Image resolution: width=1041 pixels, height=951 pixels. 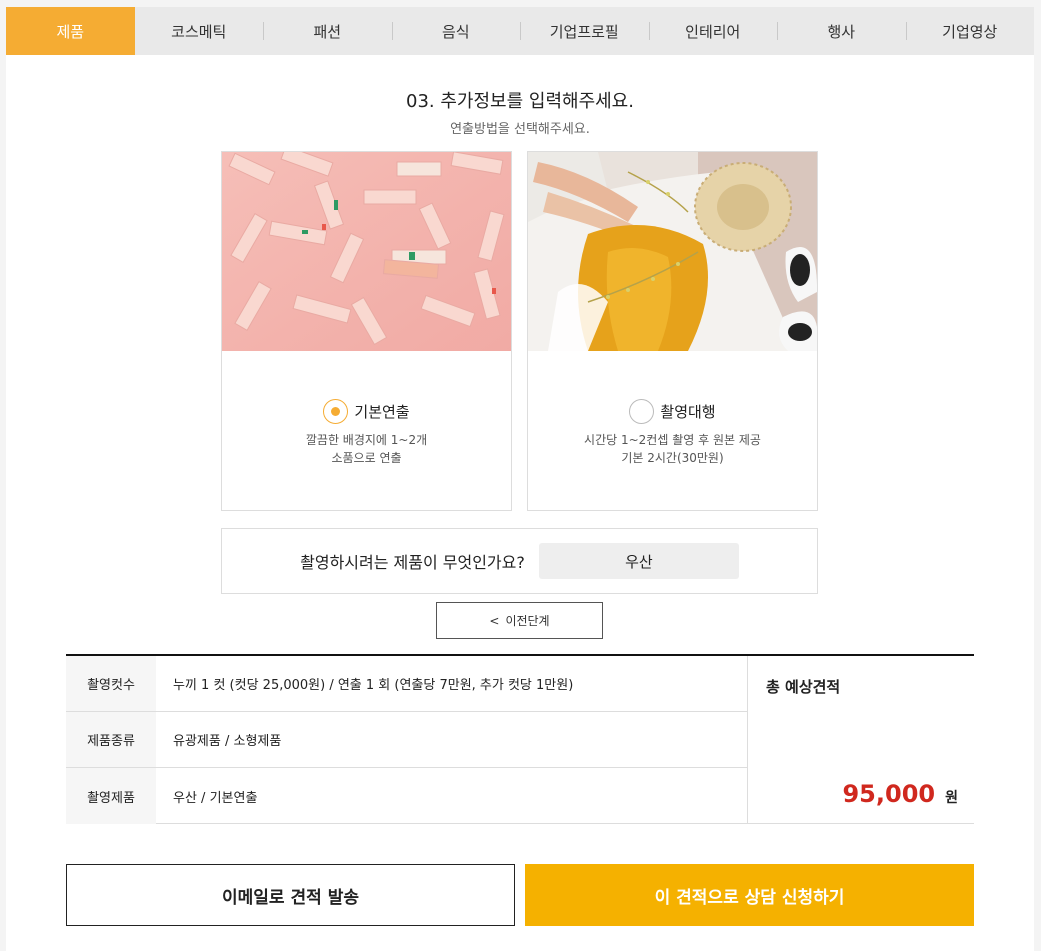 What do you see at coordinates (406, 796) in the screenshot?
I see `table-row: 촬영제품 우산 / 기본연출` at bounding box center [406, 796].